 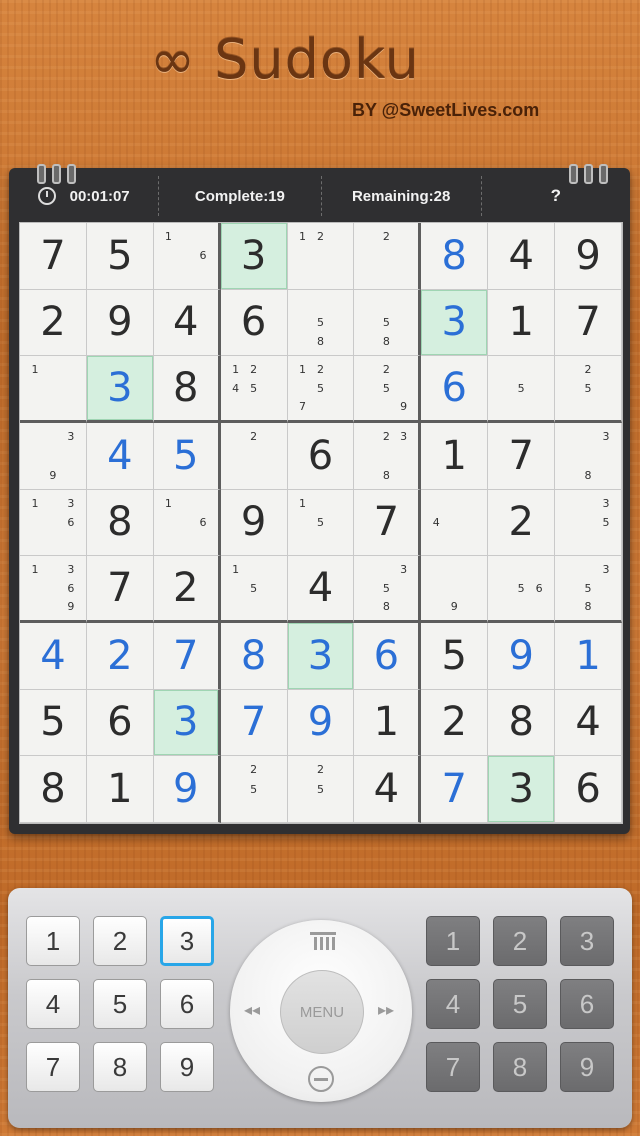 What do you see at coordinates (321, 256) in the screenshot?
I see `sudoku-cell: 12` at bounding box center [321, 256].